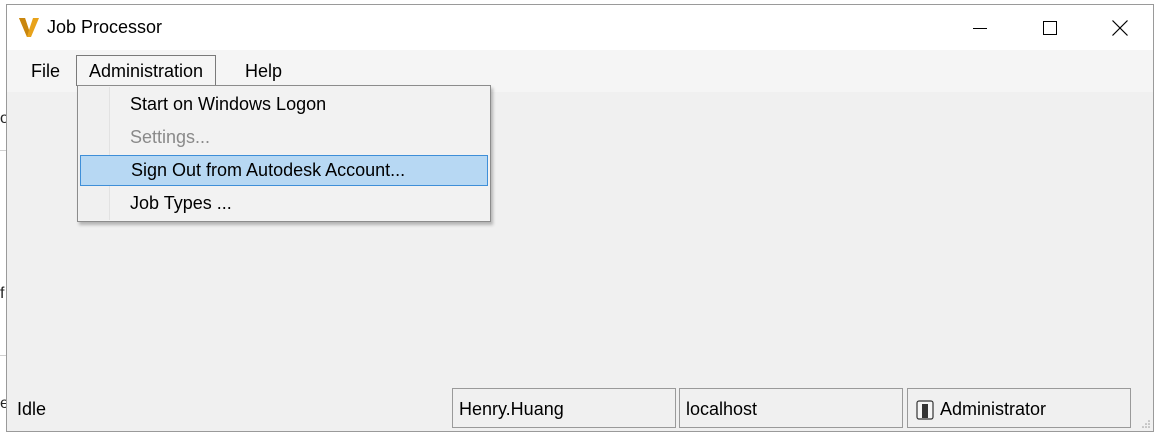  I want to click on status-panel-role: Administrator, so click(1019, 408).